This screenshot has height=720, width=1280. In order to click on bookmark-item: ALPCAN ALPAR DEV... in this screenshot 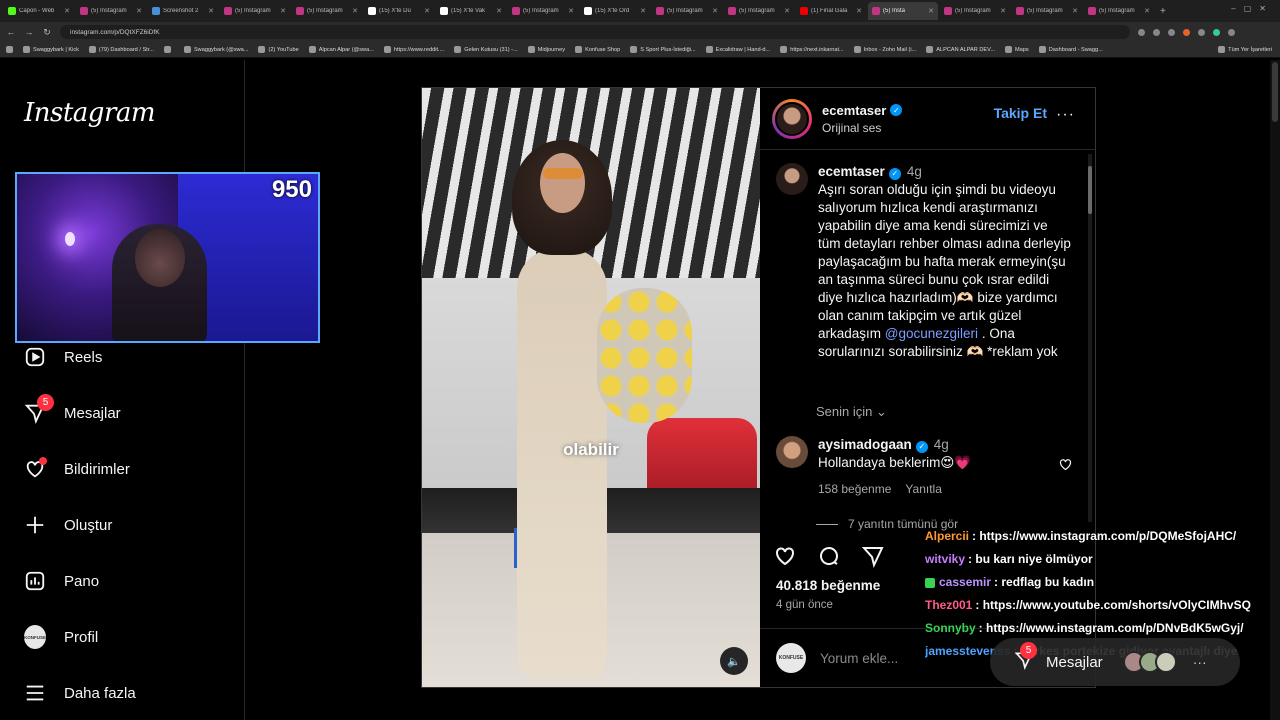, I will do `click(960, 49)`.